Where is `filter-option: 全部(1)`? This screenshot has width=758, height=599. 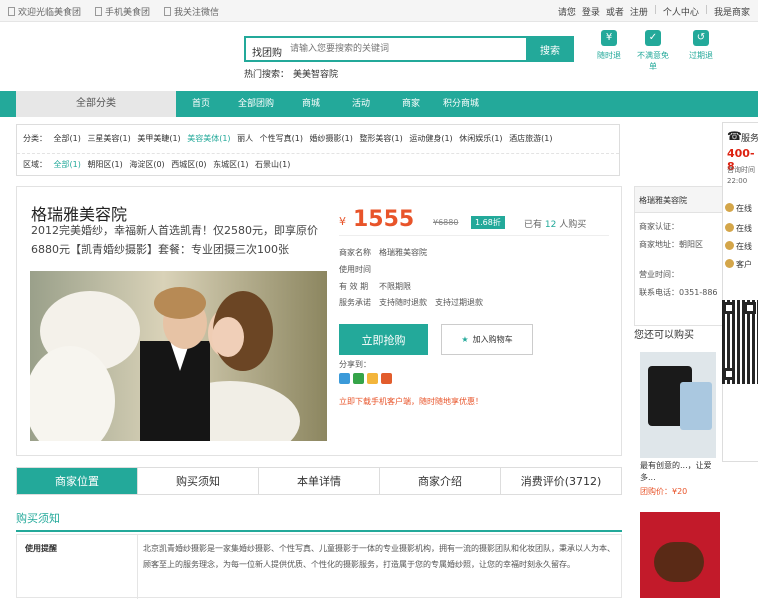
filter-option: 全部(1) is located at coordinates (67, 138).